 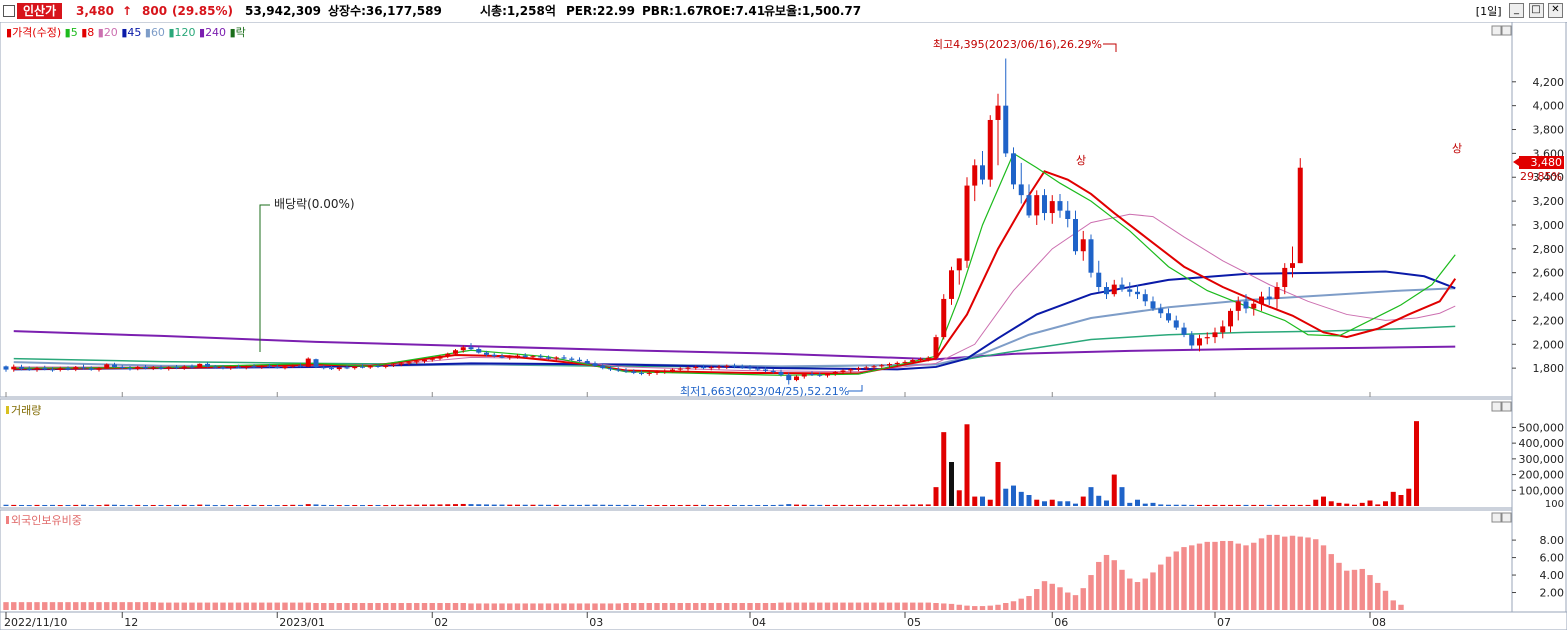 What do you see at coordinates (1516, 10) in the screenshot?
I see `minimize-button: _` at bounding box center [1516, 10].